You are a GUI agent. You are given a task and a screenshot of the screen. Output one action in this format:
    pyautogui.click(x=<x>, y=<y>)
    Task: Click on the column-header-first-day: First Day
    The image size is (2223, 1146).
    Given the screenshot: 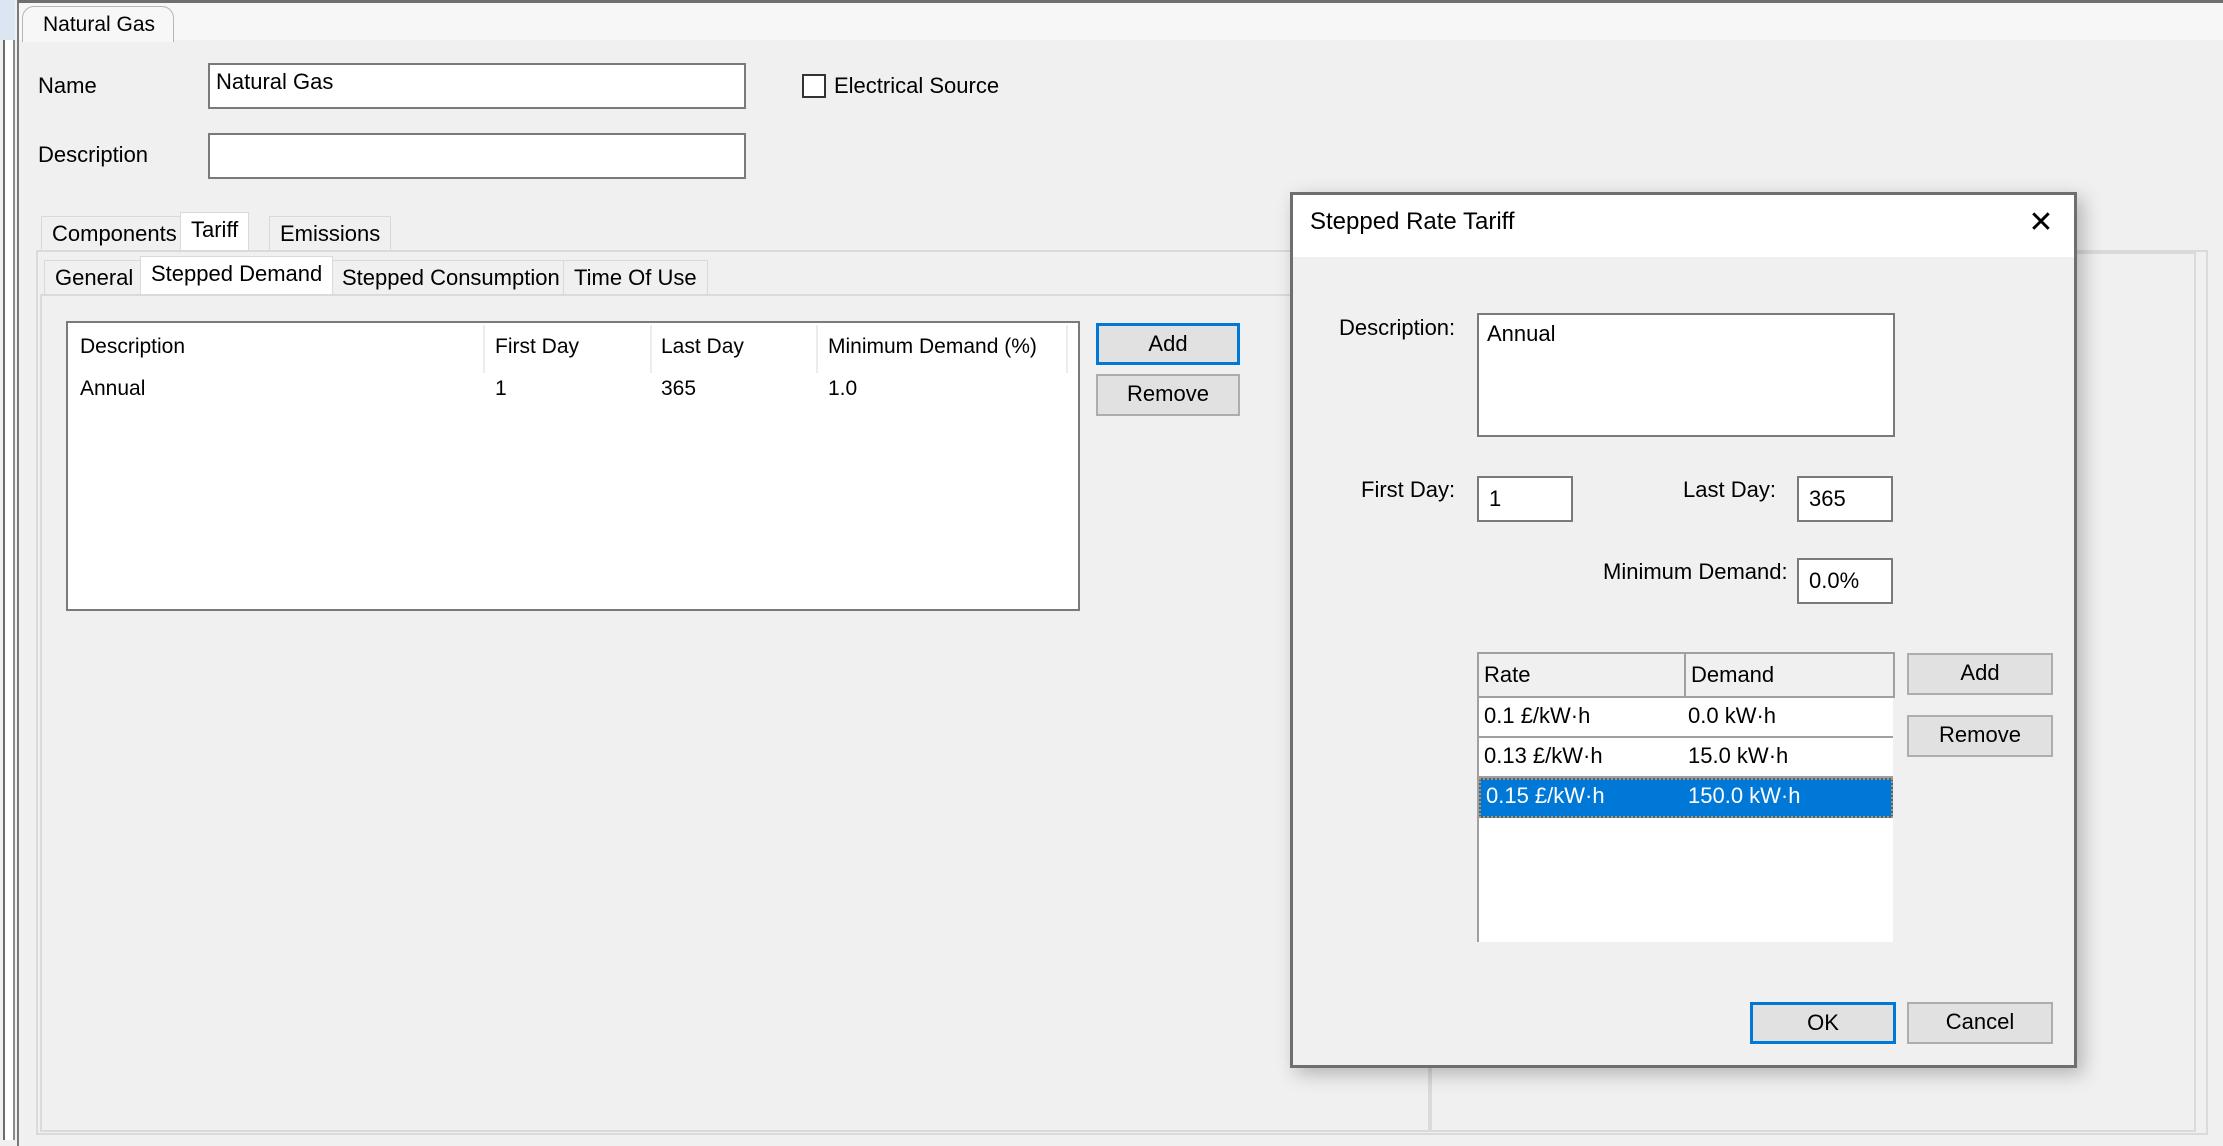 What is the action you would take?
    pyautogui.click(x=537, y=347)
    